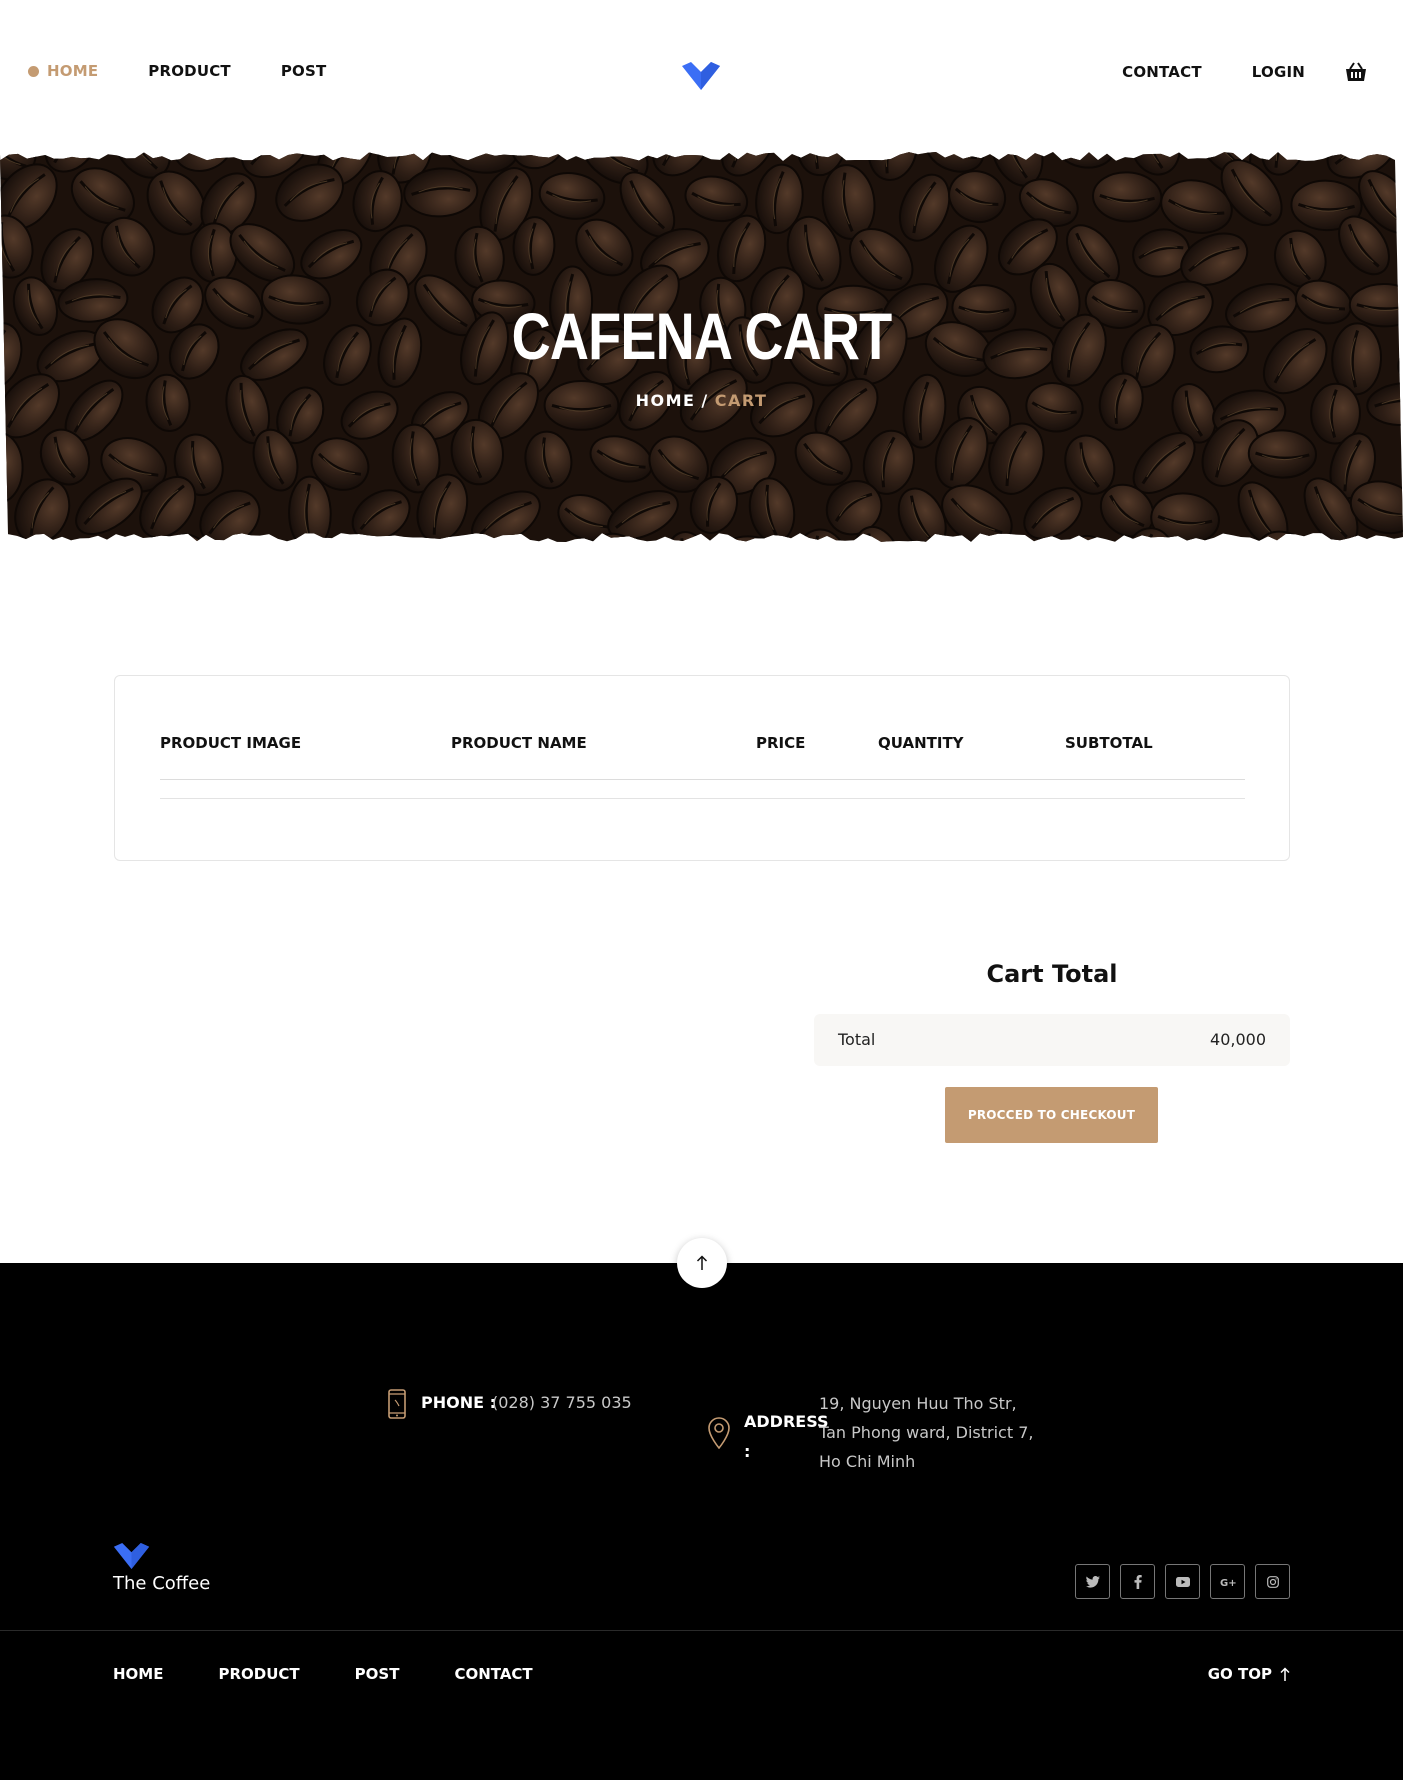  Describe the element at coordinates (562, 1402) in the screenshot. I see `phone-value: (028) 37 755 035` at that location.